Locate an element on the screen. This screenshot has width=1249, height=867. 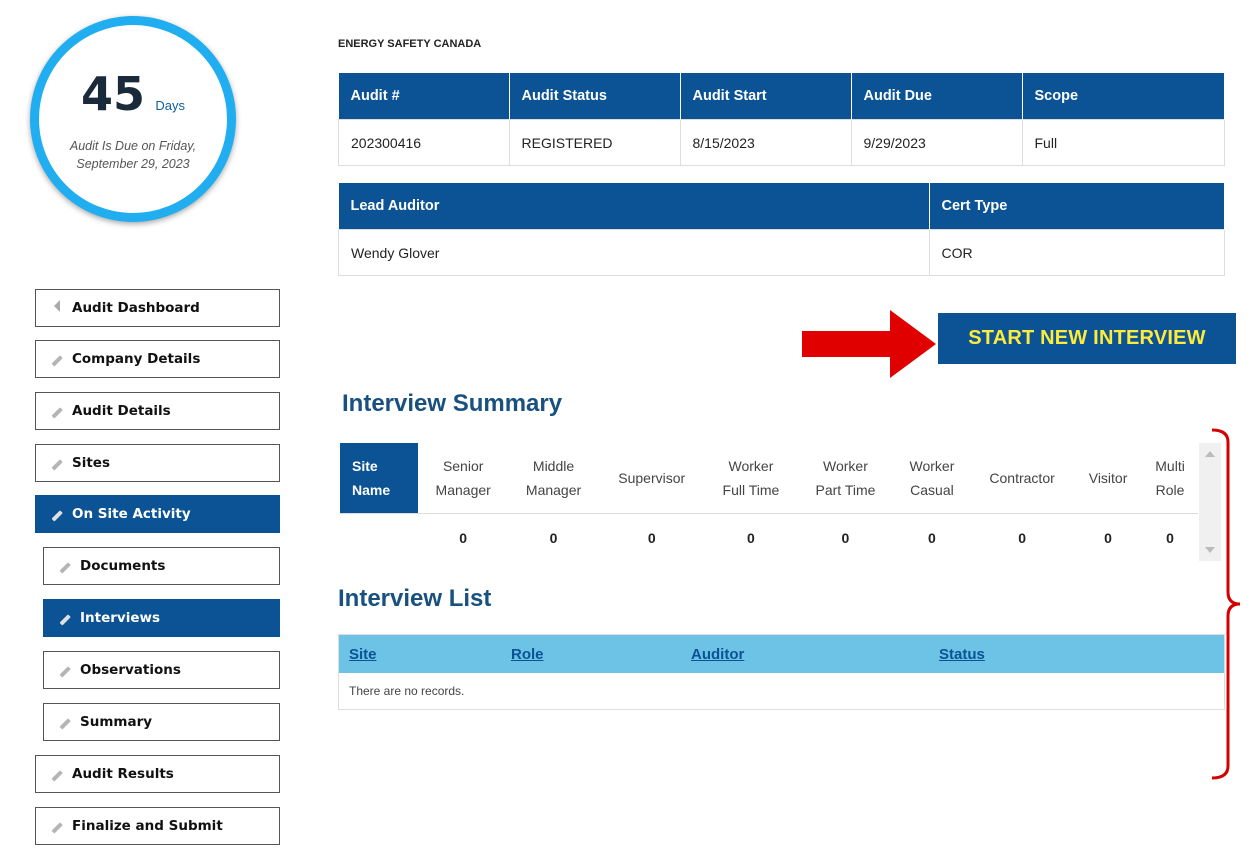
sidebar-item-documents: Documents is located at coordinates (161, 566).